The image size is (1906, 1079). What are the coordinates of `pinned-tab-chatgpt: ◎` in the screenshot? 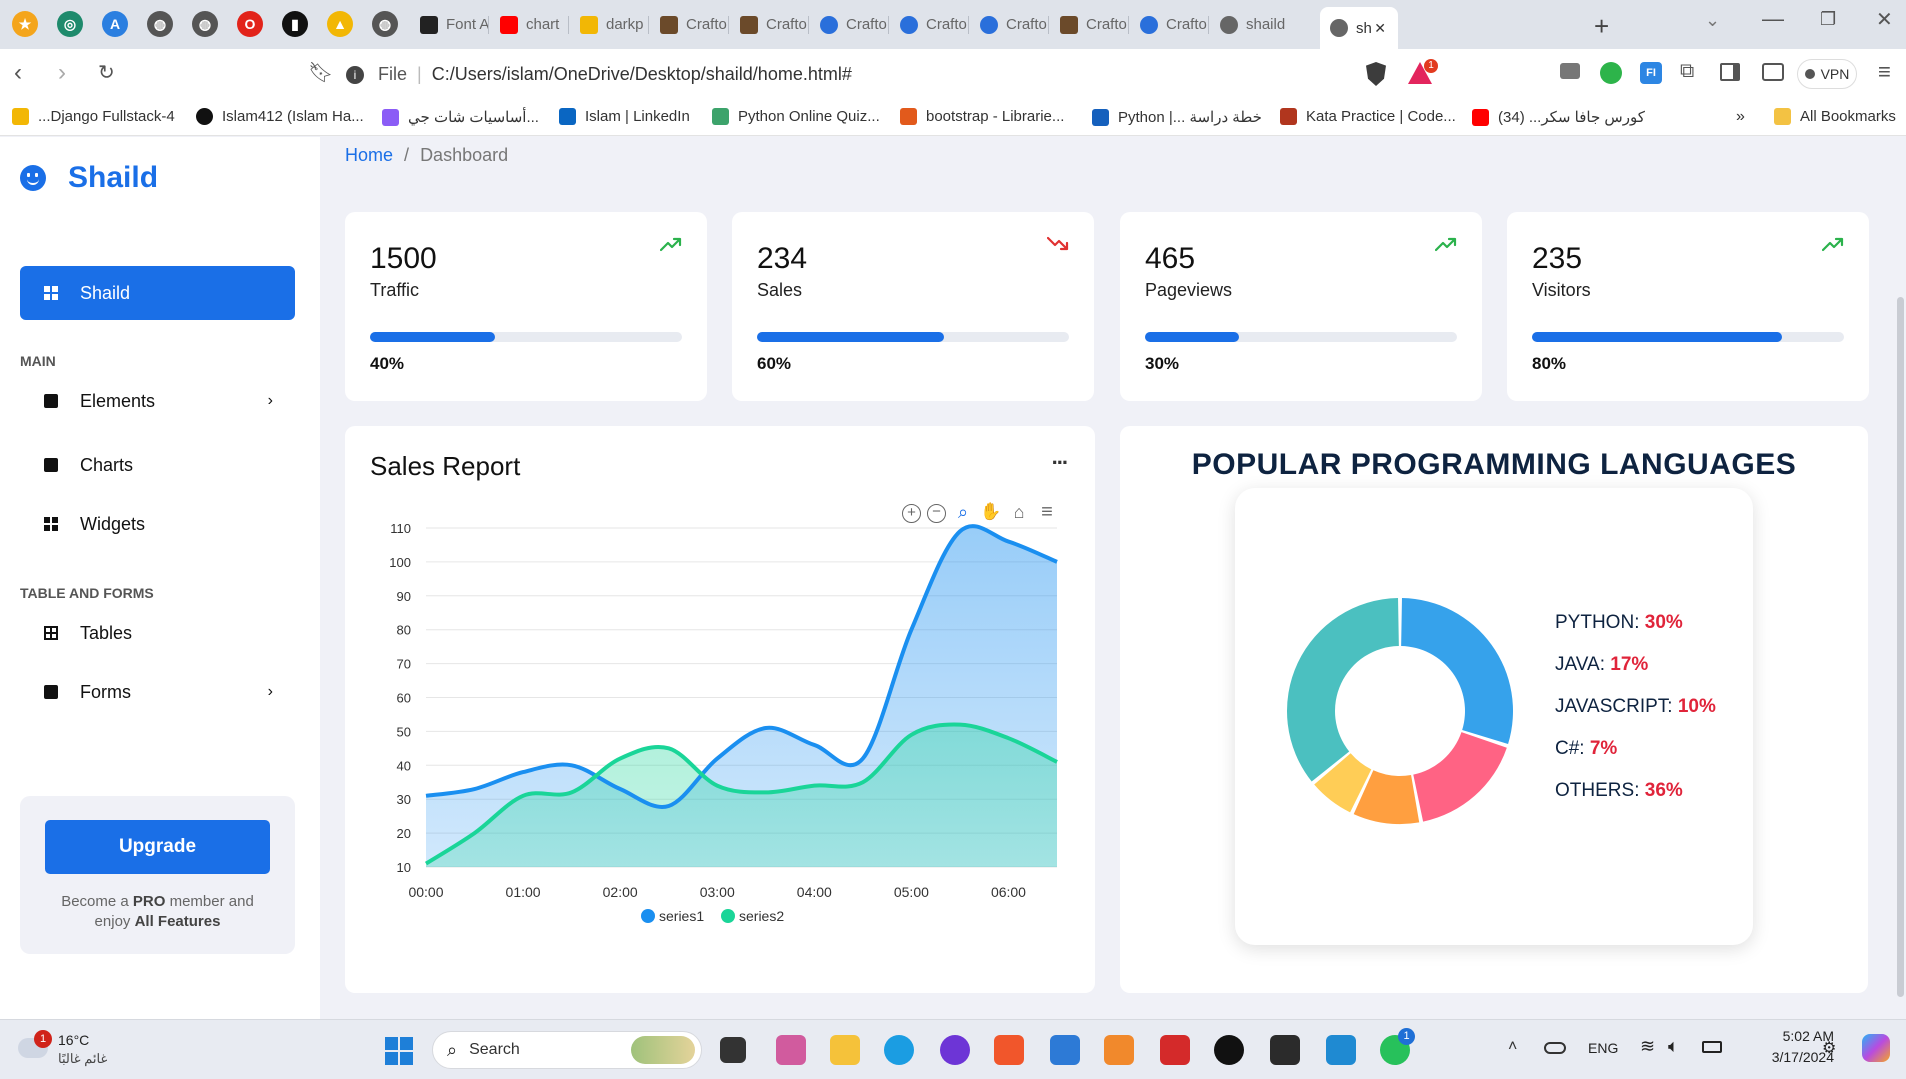 It's located at (70, 24).